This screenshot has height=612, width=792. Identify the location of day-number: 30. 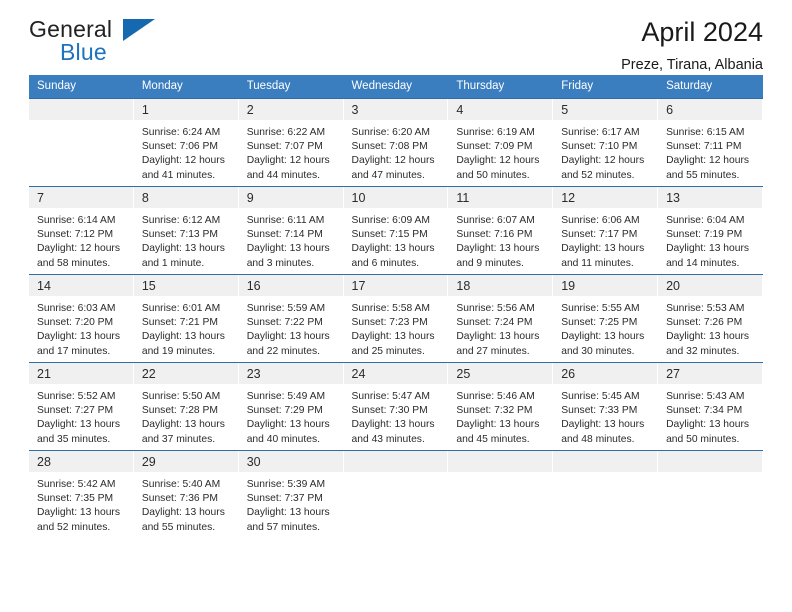
(291, 461).